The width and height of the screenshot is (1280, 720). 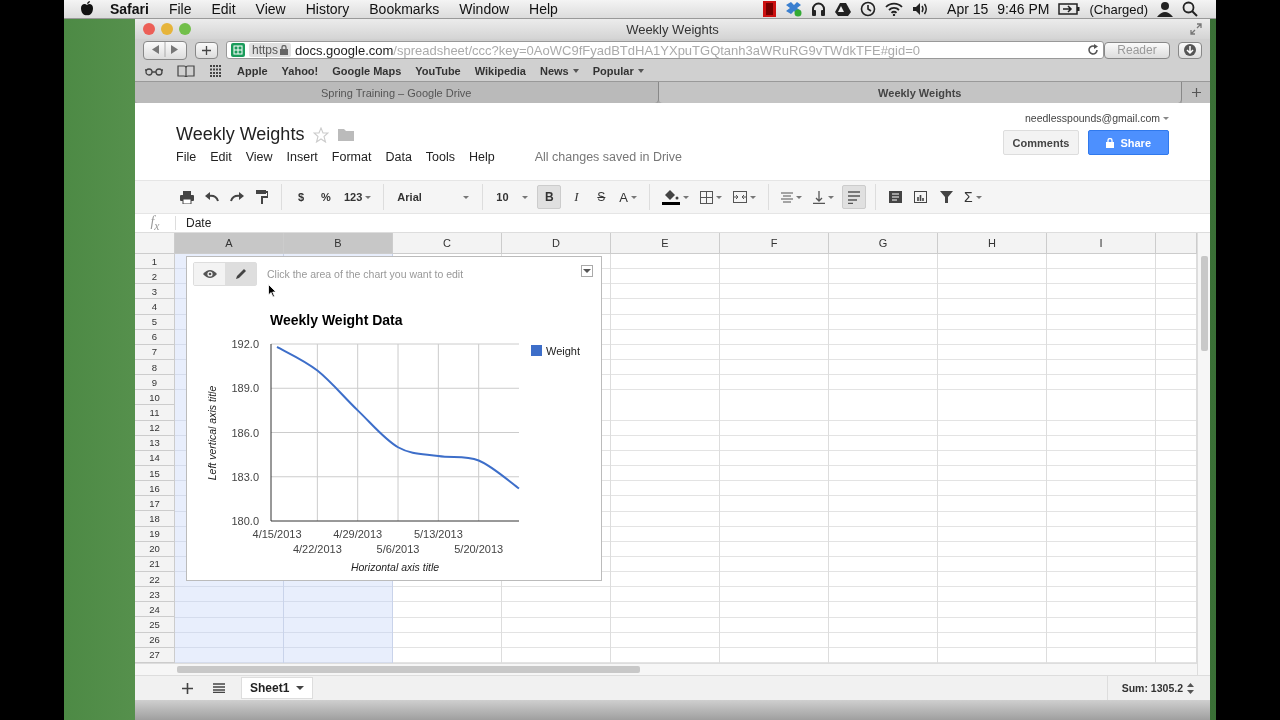 What do you see at coordinates (1101, 243) in the screenshot?
I see `column-header: I` at bounding box center [1101, 243].